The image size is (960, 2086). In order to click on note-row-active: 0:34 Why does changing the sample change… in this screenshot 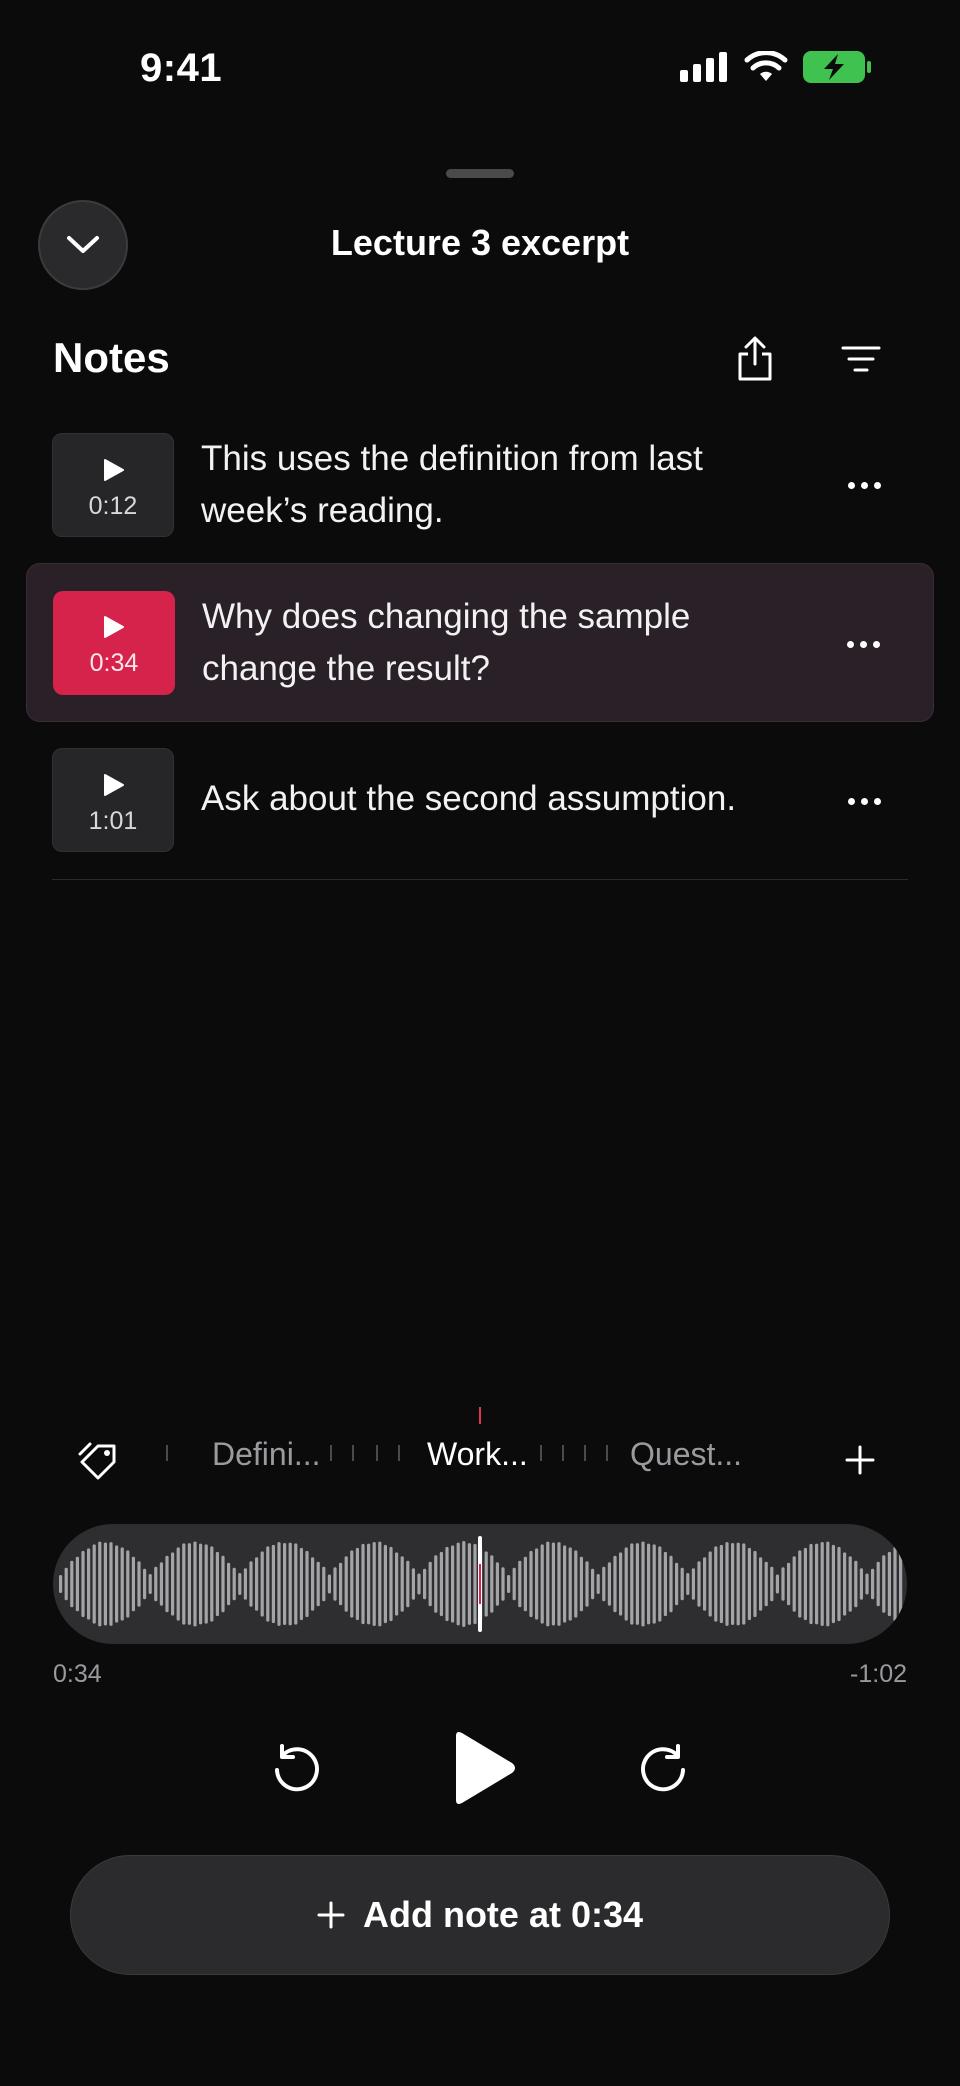, I will do `click(480, 642)`.